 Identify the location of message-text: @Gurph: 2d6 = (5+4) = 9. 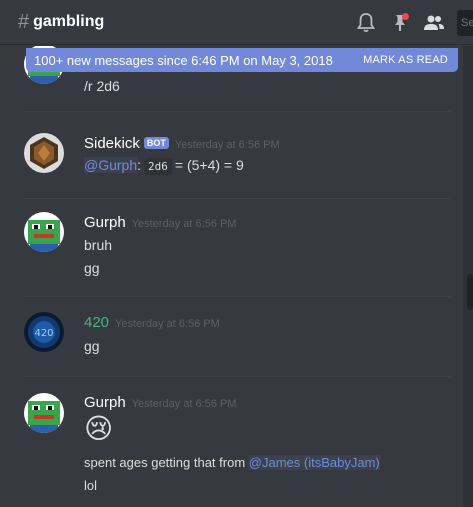
(164, 166).